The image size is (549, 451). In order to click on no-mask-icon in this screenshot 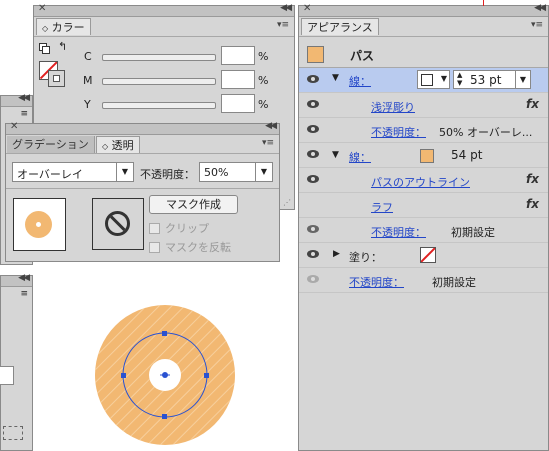, I will do `click(117, 223)`.